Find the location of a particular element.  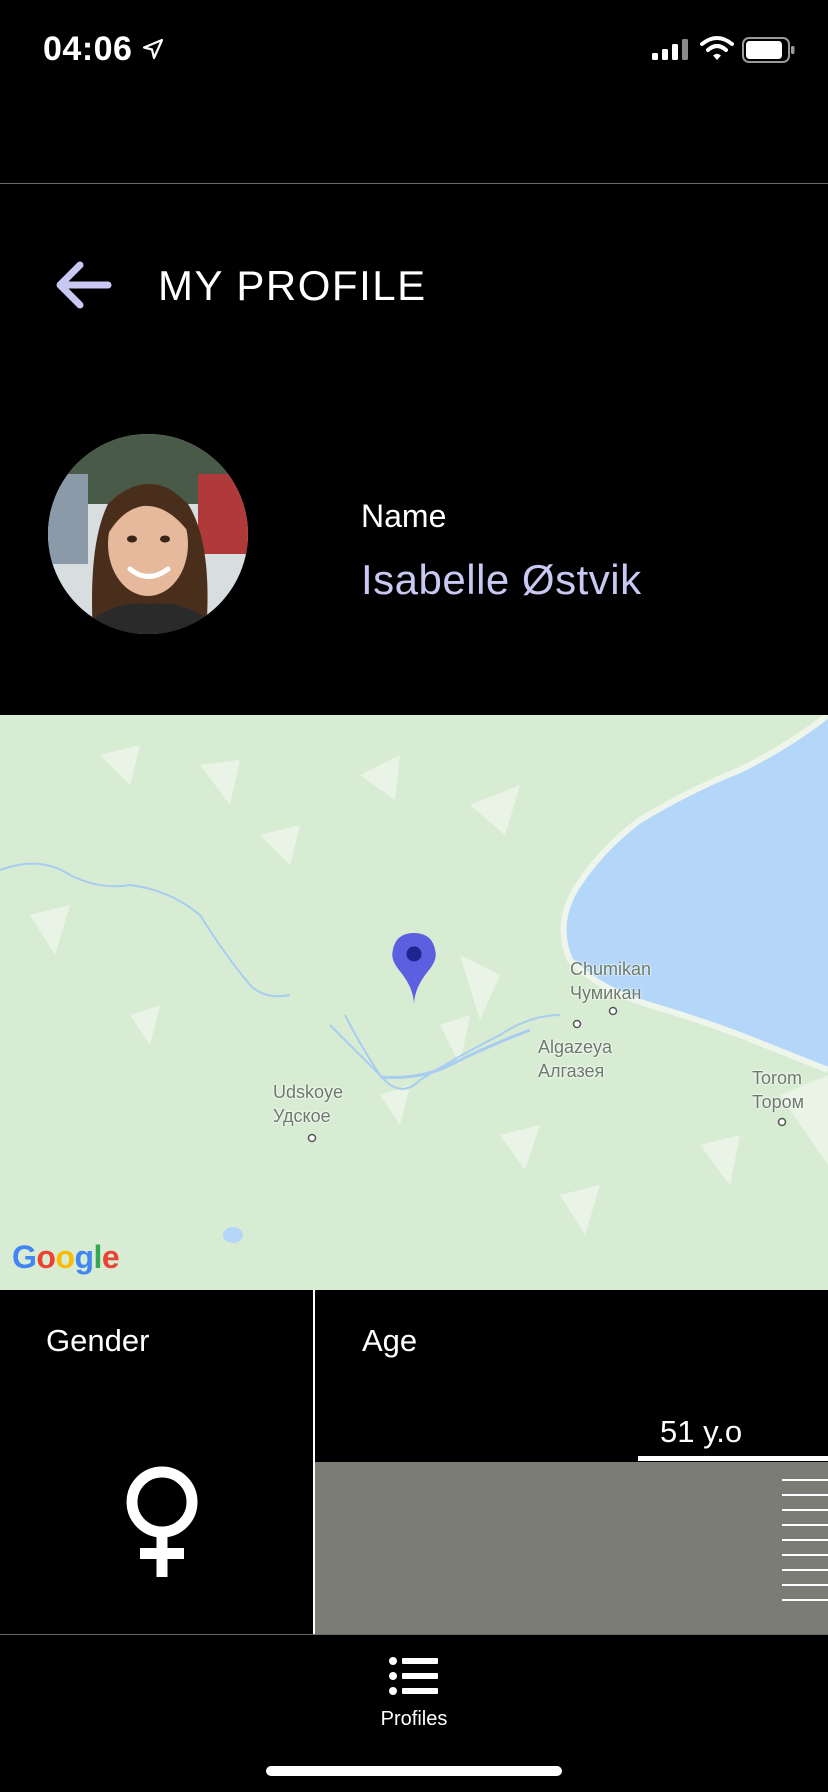

tab-profiles-label: Profiles is located at coordinates (414, 1719).